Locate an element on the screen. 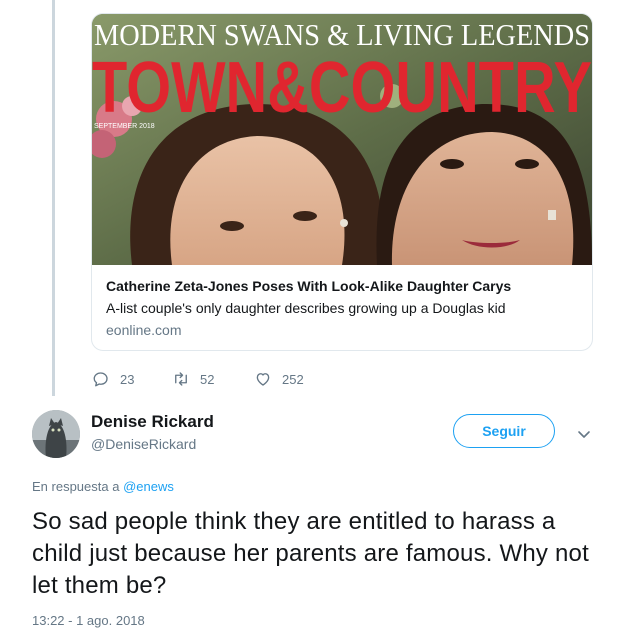  user-handle: @DeniseRickard is located at coordinates (143, 444).